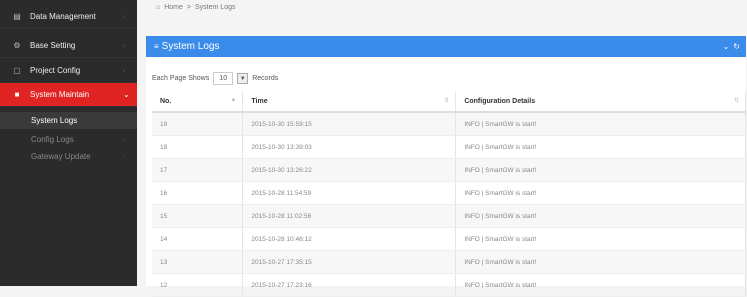  Describe the element at coordinates (55, 70) in the screenshot. I see `sidebar-item-label: Project Config` at that location.